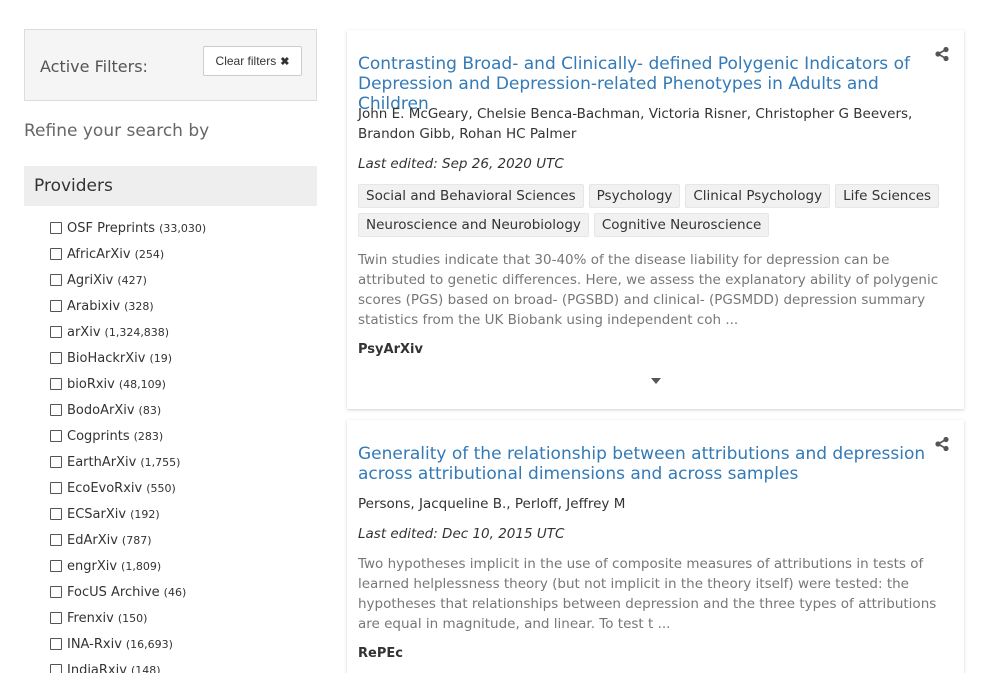  What do you see at coordinates (170, 65) in the screenshot?
I see `active-filters-box: Active Filters: Clear filters ✖` at bounding box center [170, 65].